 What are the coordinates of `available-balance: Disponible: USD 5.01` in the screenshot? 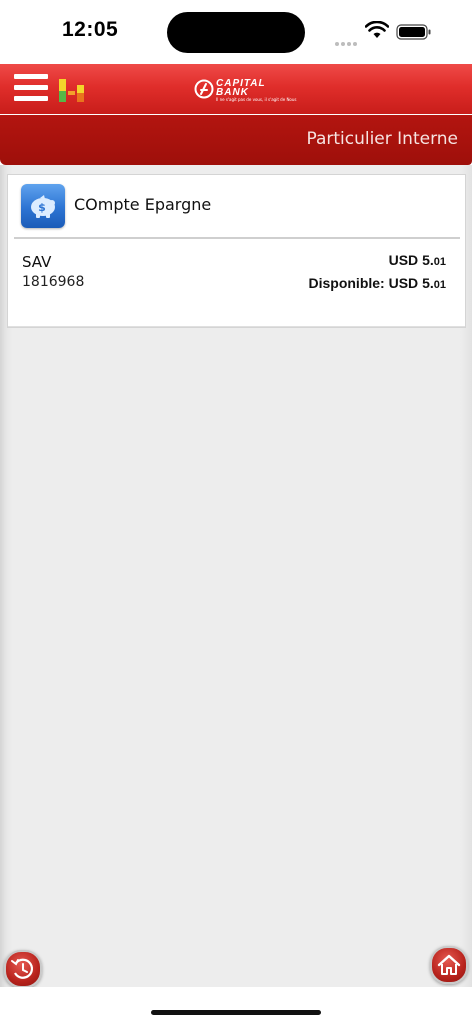 It's located at (377, 283).